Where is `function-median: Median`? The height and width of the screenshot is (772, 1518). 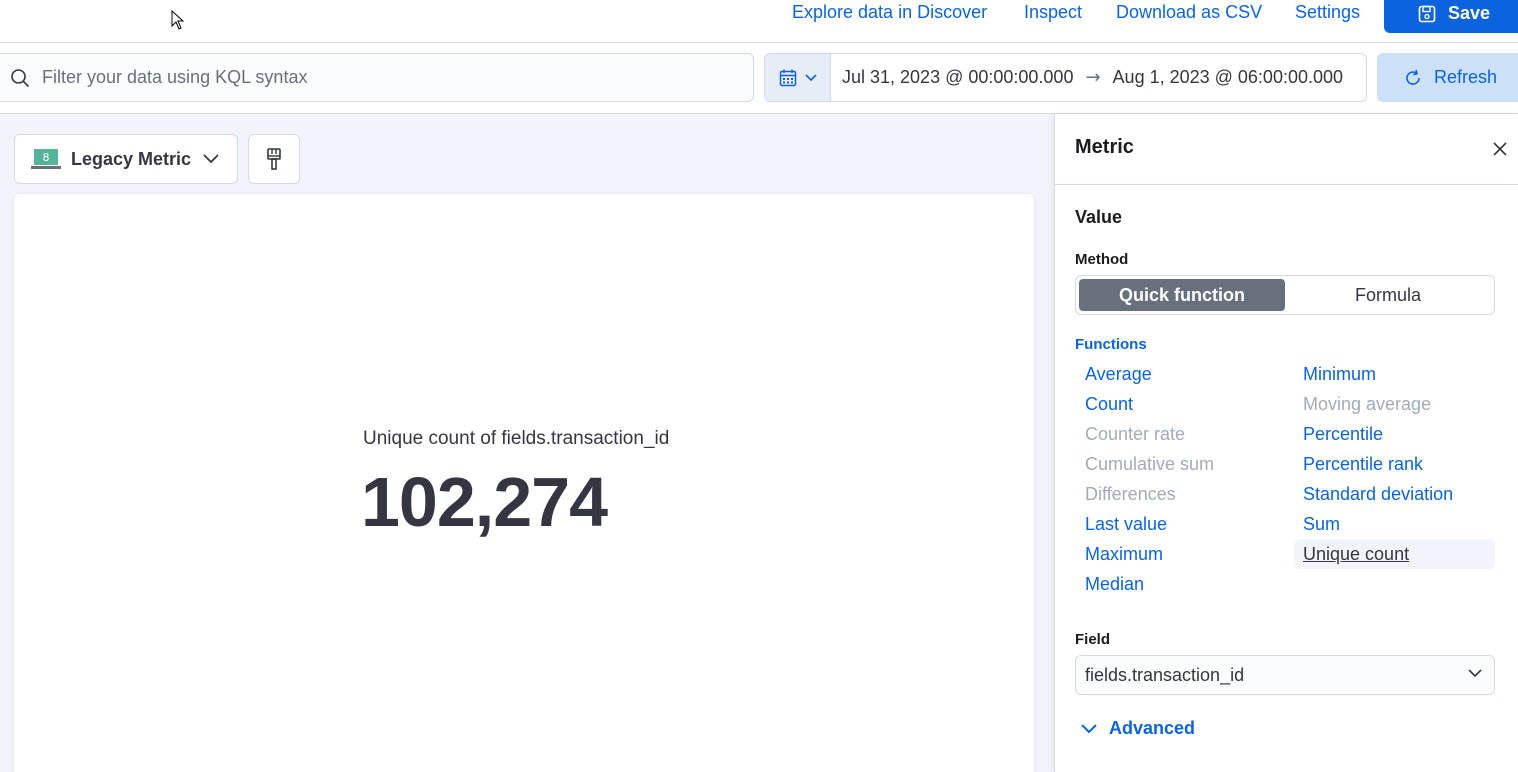
function-median: Median is located at coordinates (1114, 584).